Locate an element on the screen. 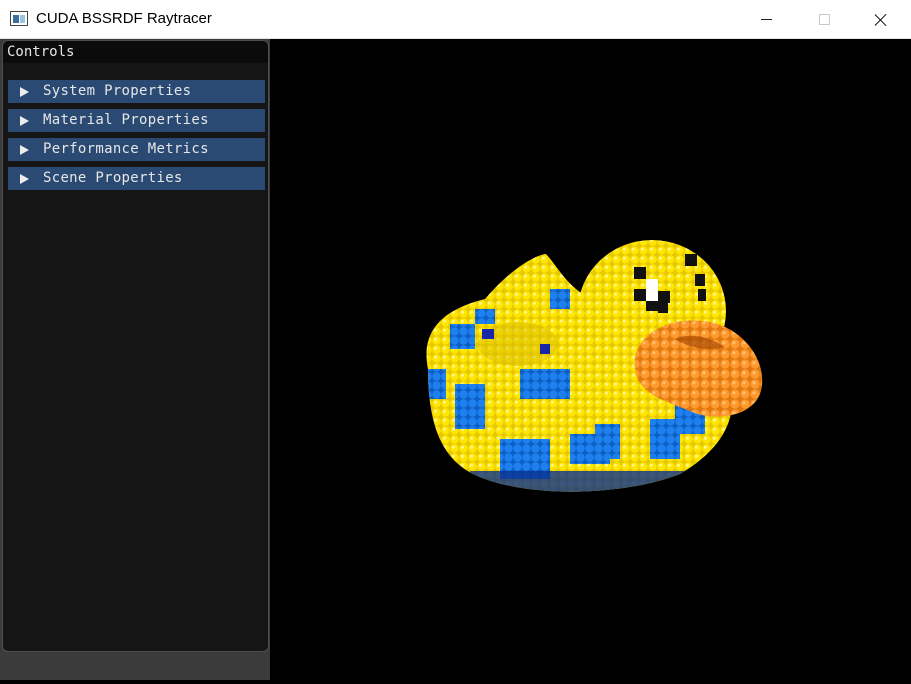  close-icon is located at coordinates (881, 20).